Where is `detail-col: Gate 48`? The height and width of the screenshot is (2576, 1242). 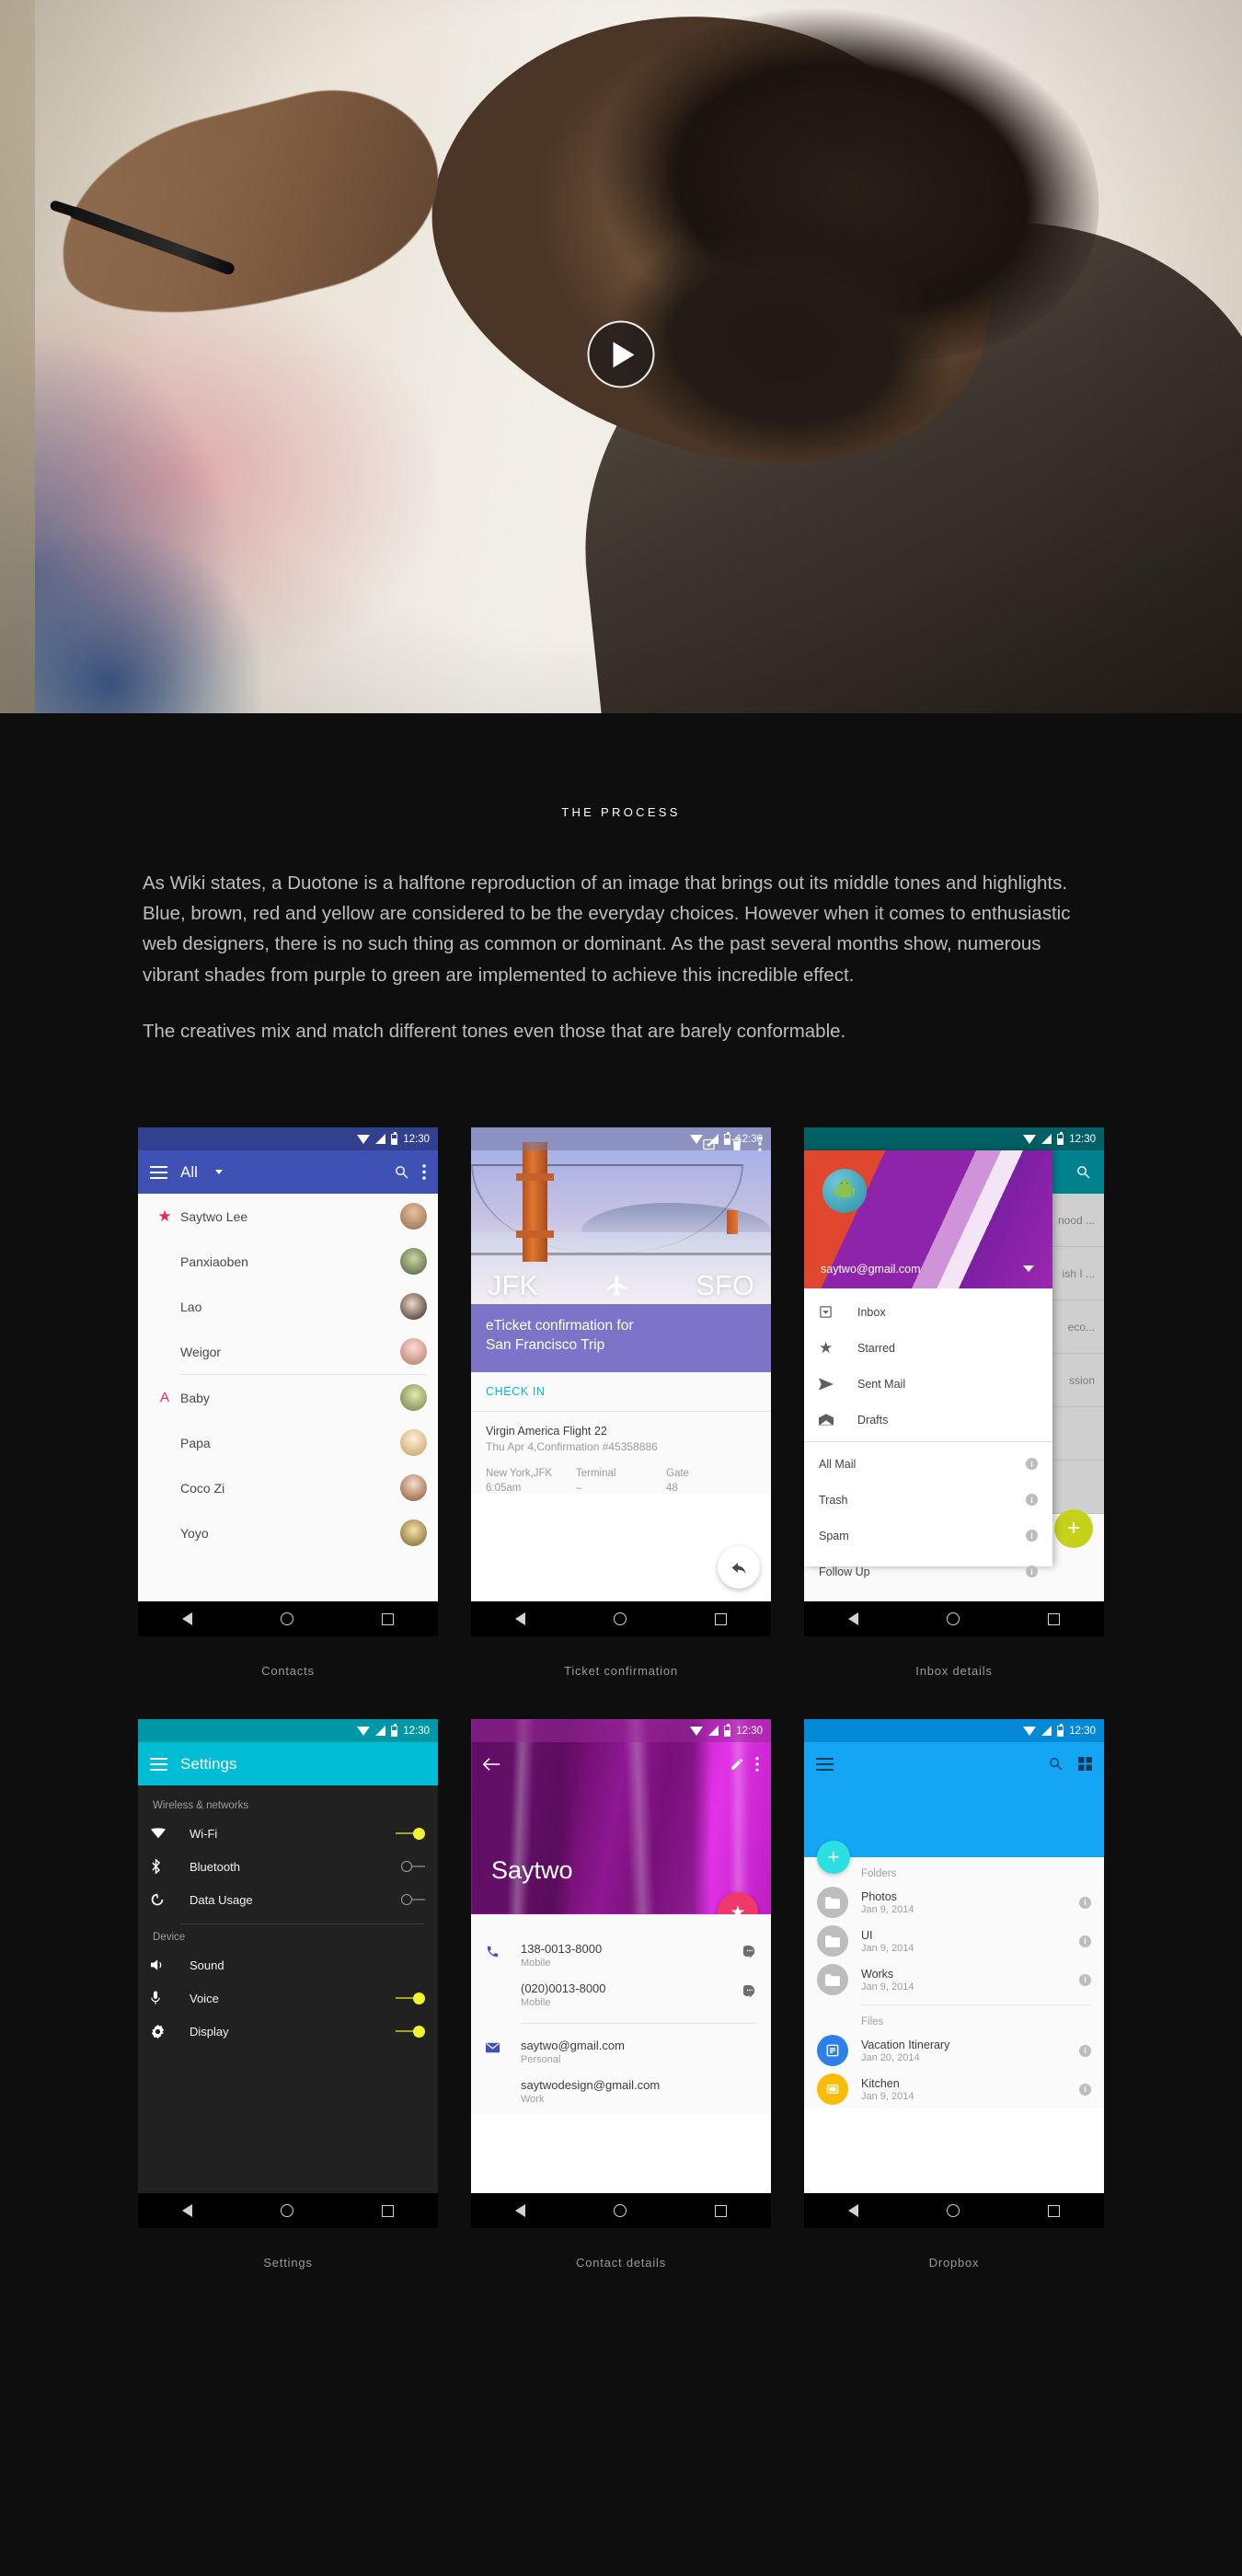
detail-col: Gate 48 is located at coordinates (711, 1481).